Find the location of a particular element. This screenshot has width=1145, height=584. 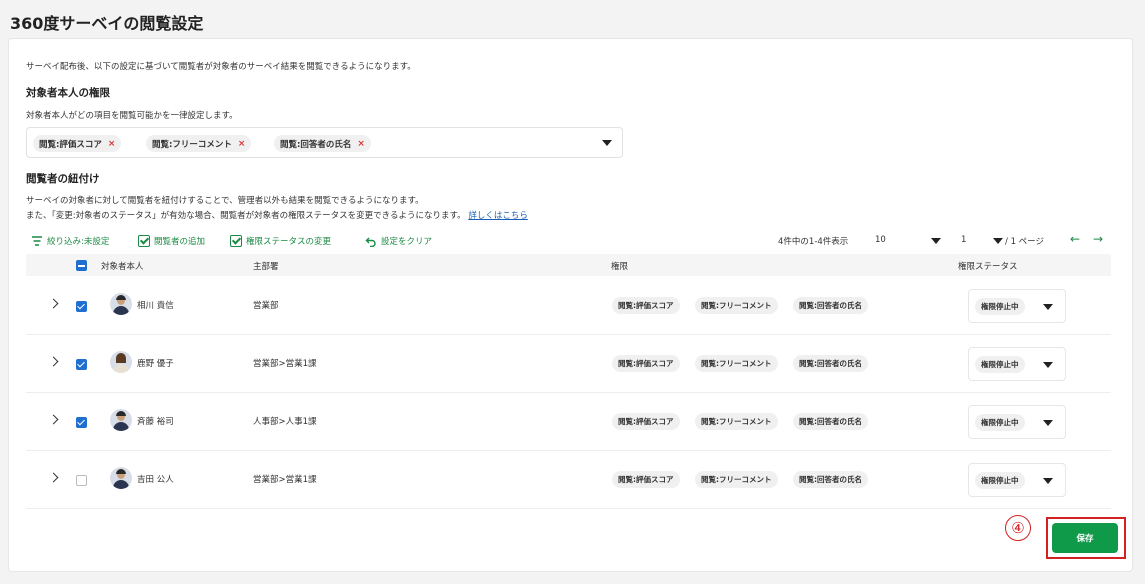

header-name: 対象者本人 is located at coordinates (122, 267).